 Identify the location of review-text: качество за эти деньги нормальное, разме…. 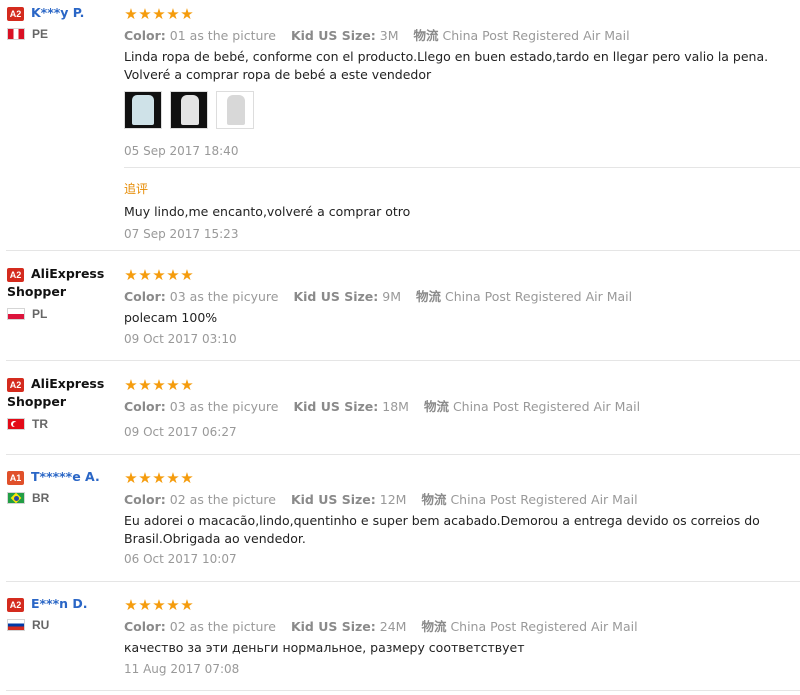
(324, 647).